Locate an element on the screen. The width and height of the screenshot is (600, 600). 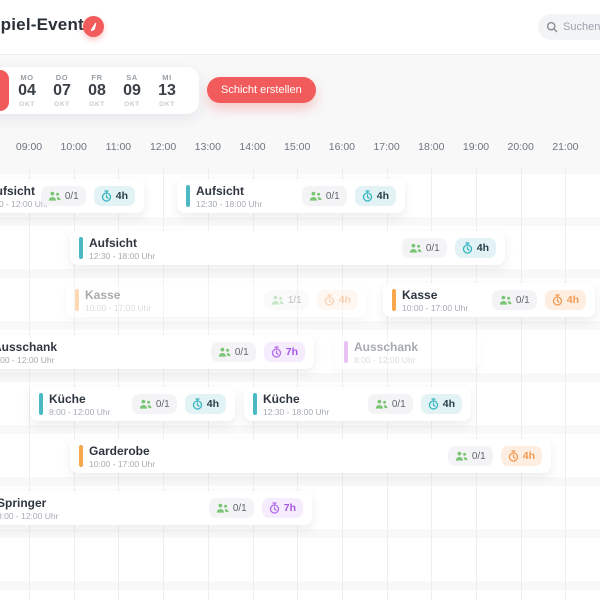
search-box is located at coordinates (569, 27).